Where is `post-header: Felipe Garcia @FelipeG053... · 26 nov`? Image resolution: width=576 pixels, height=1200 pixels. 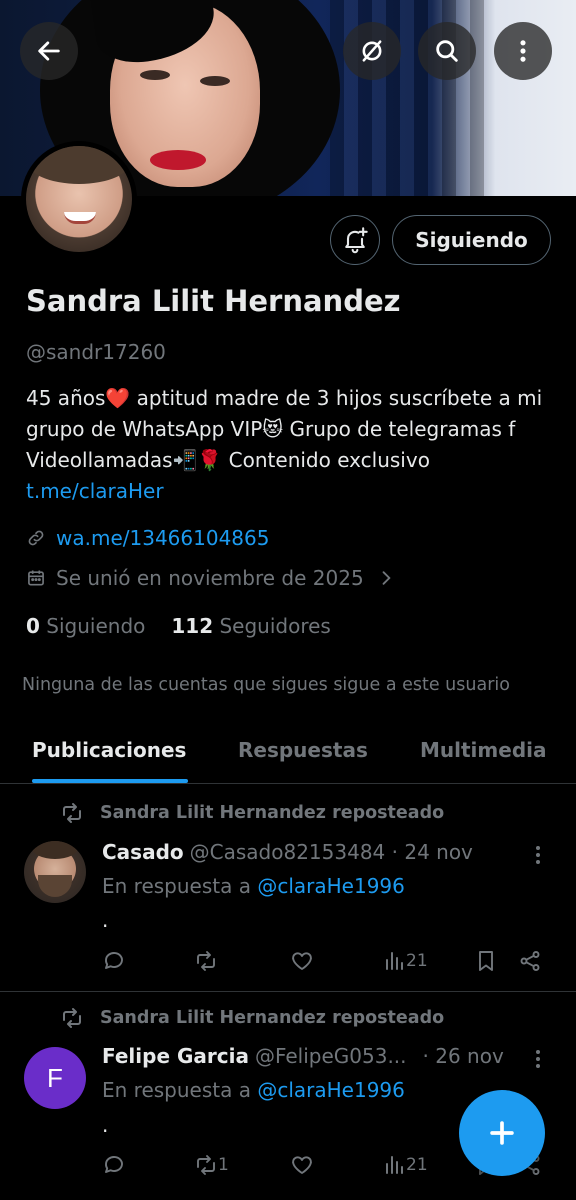 post-header: Felipe Garcia @FelipeG053... · 26 nov is located at coordinates (303, 1056).